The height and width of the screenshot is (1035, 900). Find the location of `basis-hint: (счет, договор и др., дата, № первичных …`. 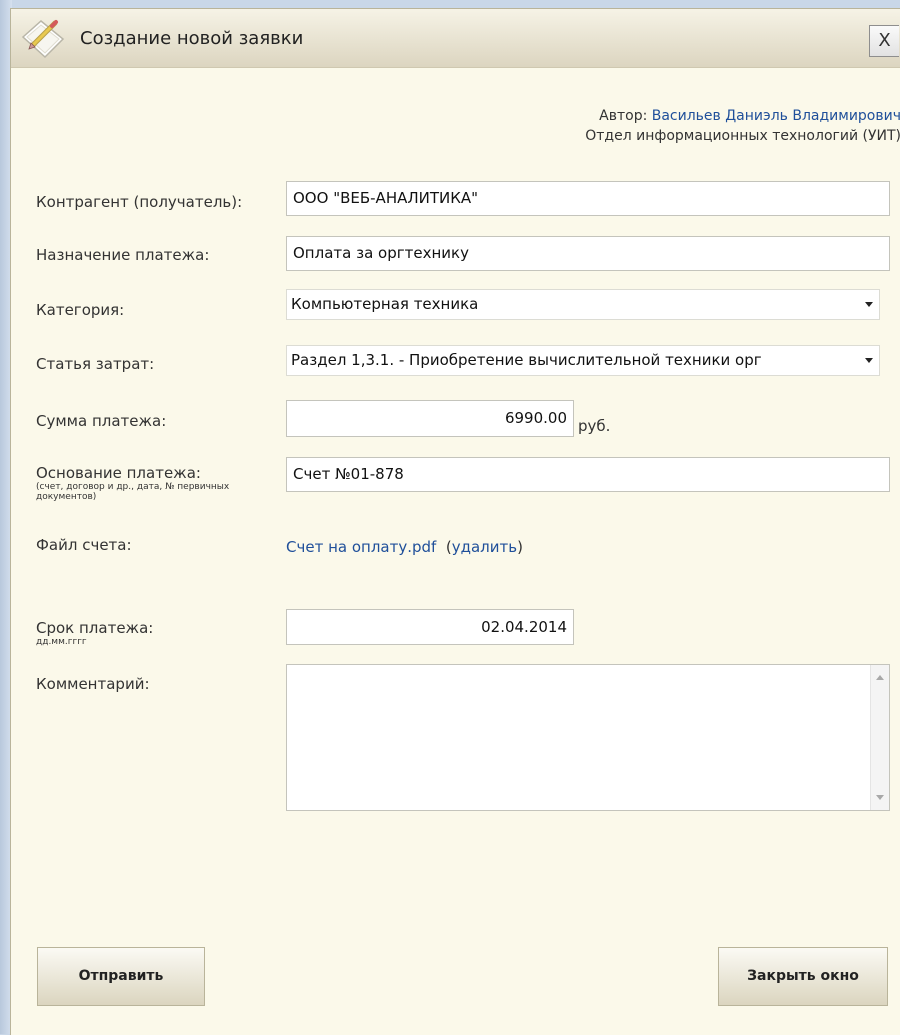

basis-hint: (счет, договор и др., дата, № первичных … is located at coordinates (133, 492).